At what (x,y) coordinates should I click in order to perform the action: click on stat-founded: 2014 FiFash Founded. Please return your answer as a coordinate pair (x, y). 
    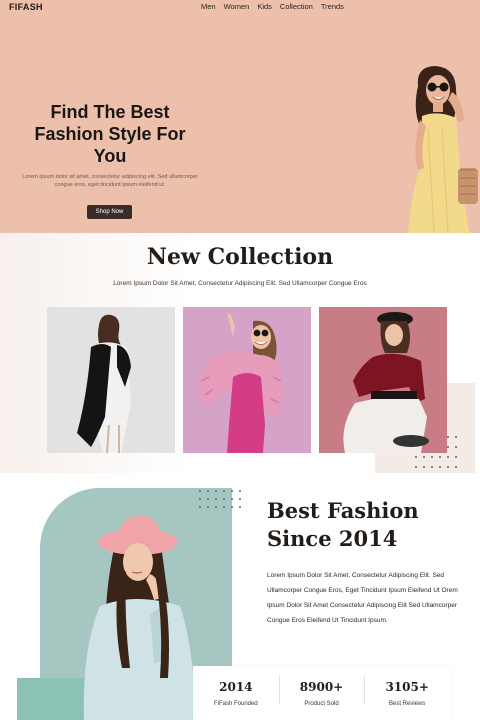
    Looking at the image, I should click on (236, 693).